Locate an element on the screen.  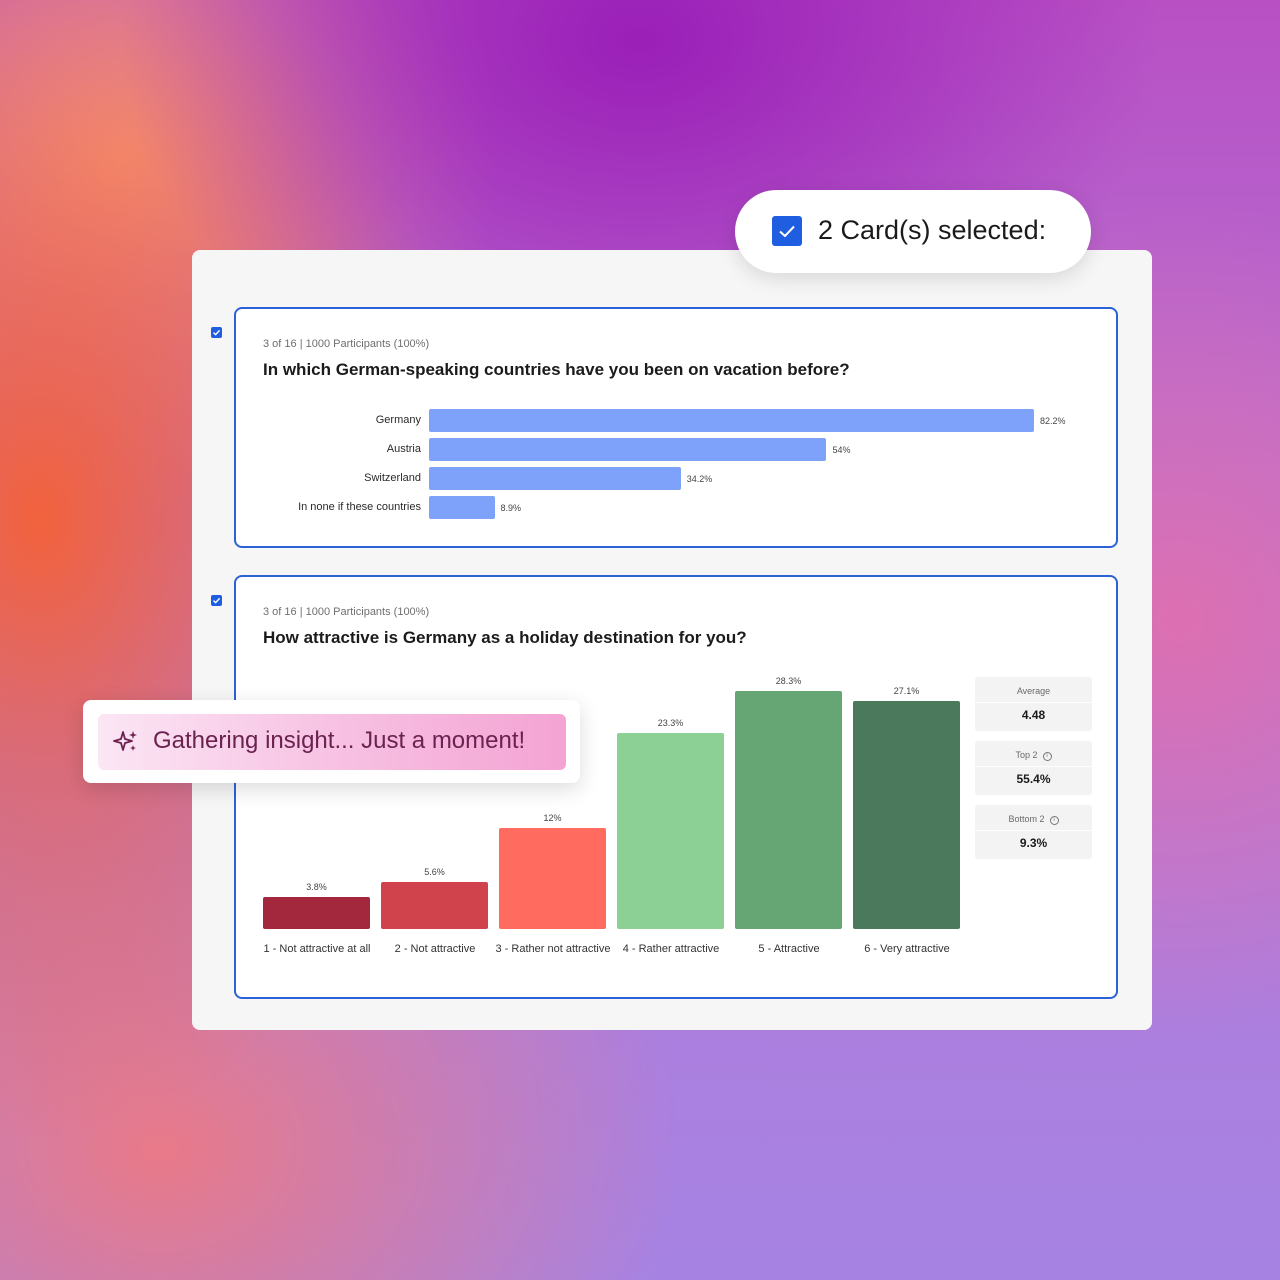
bar-category-label: 2 - Not attractive is located at coordinates (435, 949).